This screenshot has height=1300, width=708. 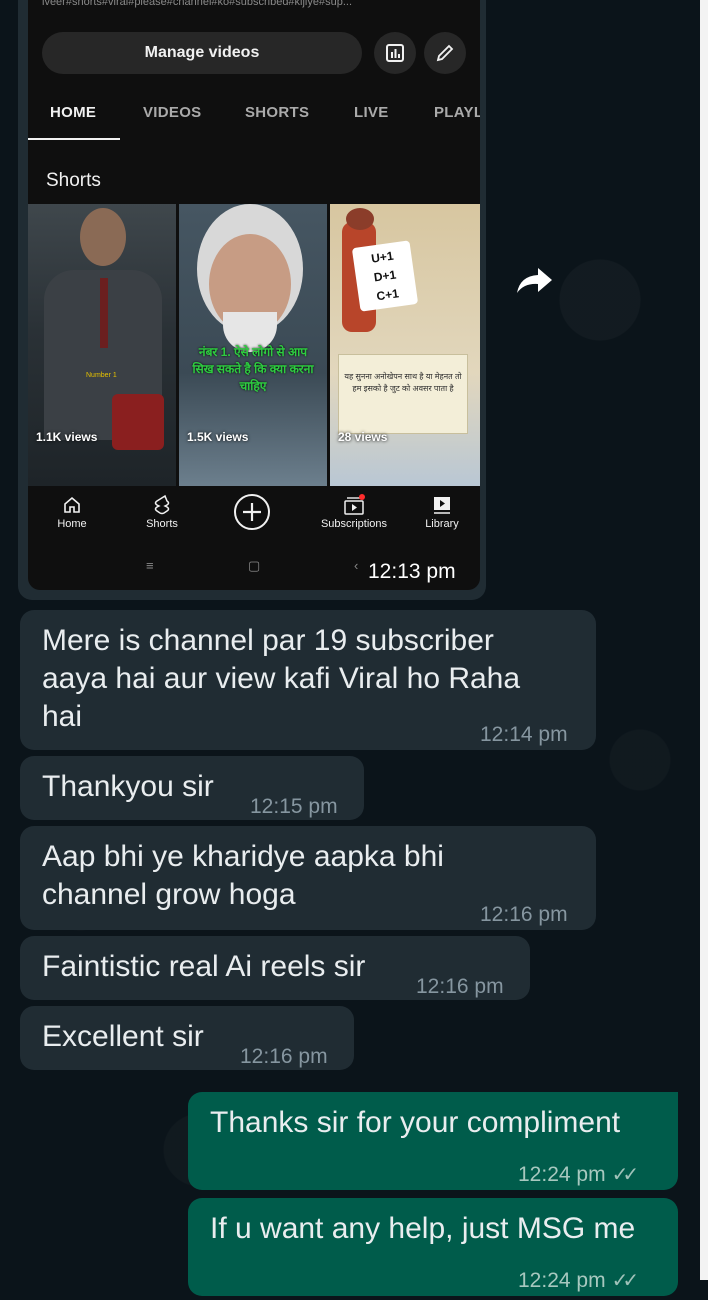 I want to click on message-text: Faintistic real Ai reels sir, so click(x=204, y=966).